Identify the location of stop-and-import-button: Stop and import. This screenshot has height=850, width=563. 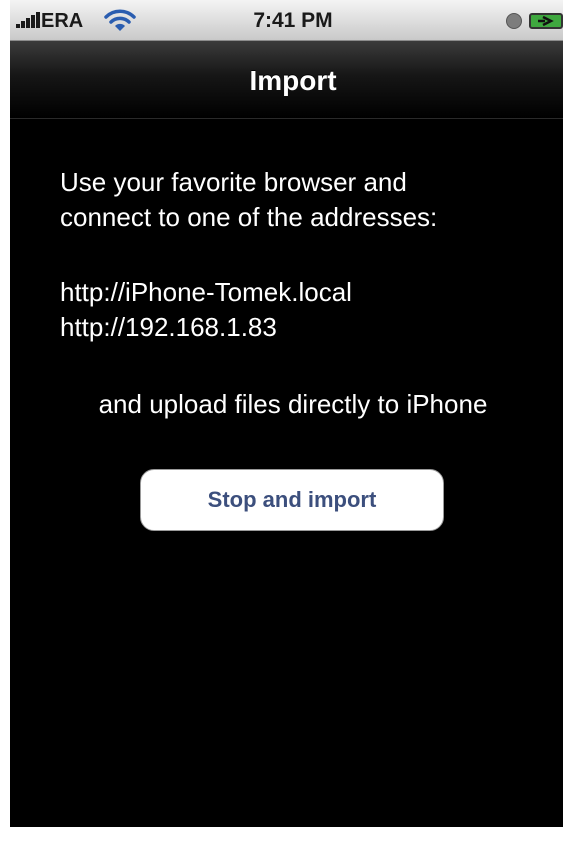
(292, 500).